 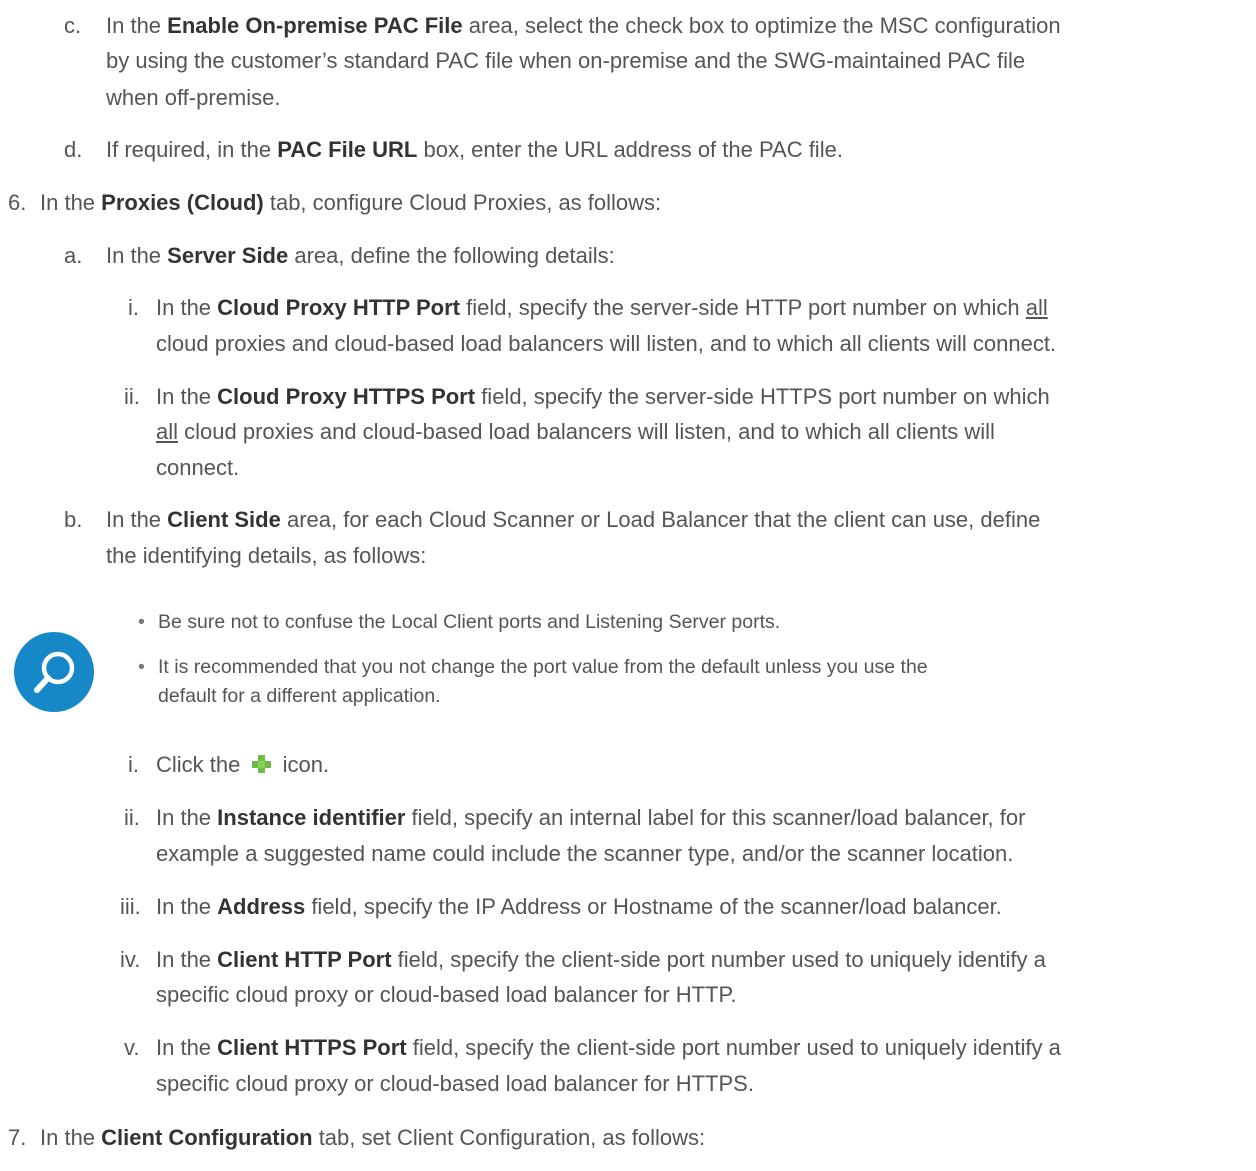 I want to click on magnifier-icon, so click(x=54, y=672).